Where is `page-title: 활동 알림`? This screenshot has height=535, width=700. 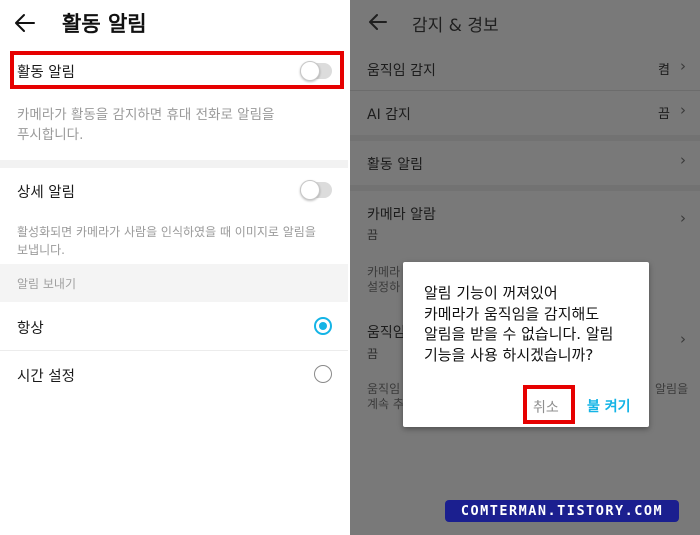
page-title: 활동 알림 is located at coordinates (104, 24).